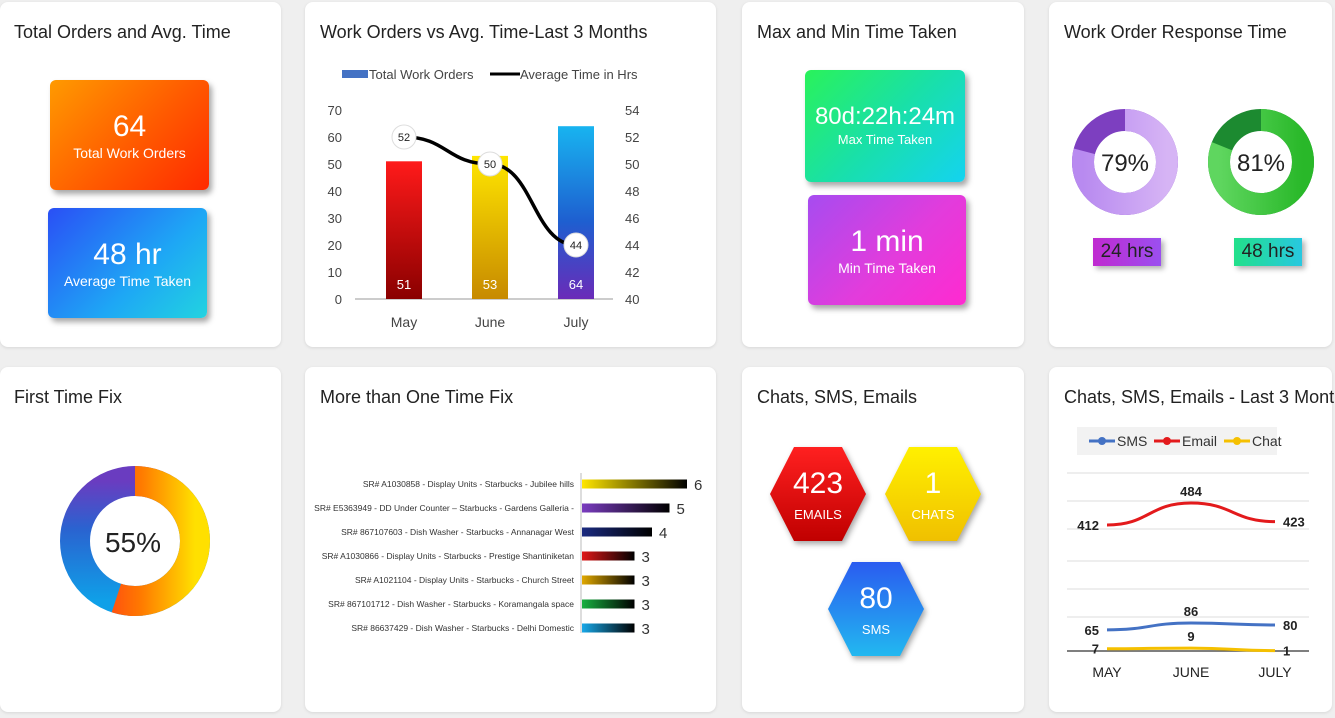  What do you see at coordinates (681, 509) in the screenshot?
I see `hbar-value-label: 5` at bounding box center [681, 509].